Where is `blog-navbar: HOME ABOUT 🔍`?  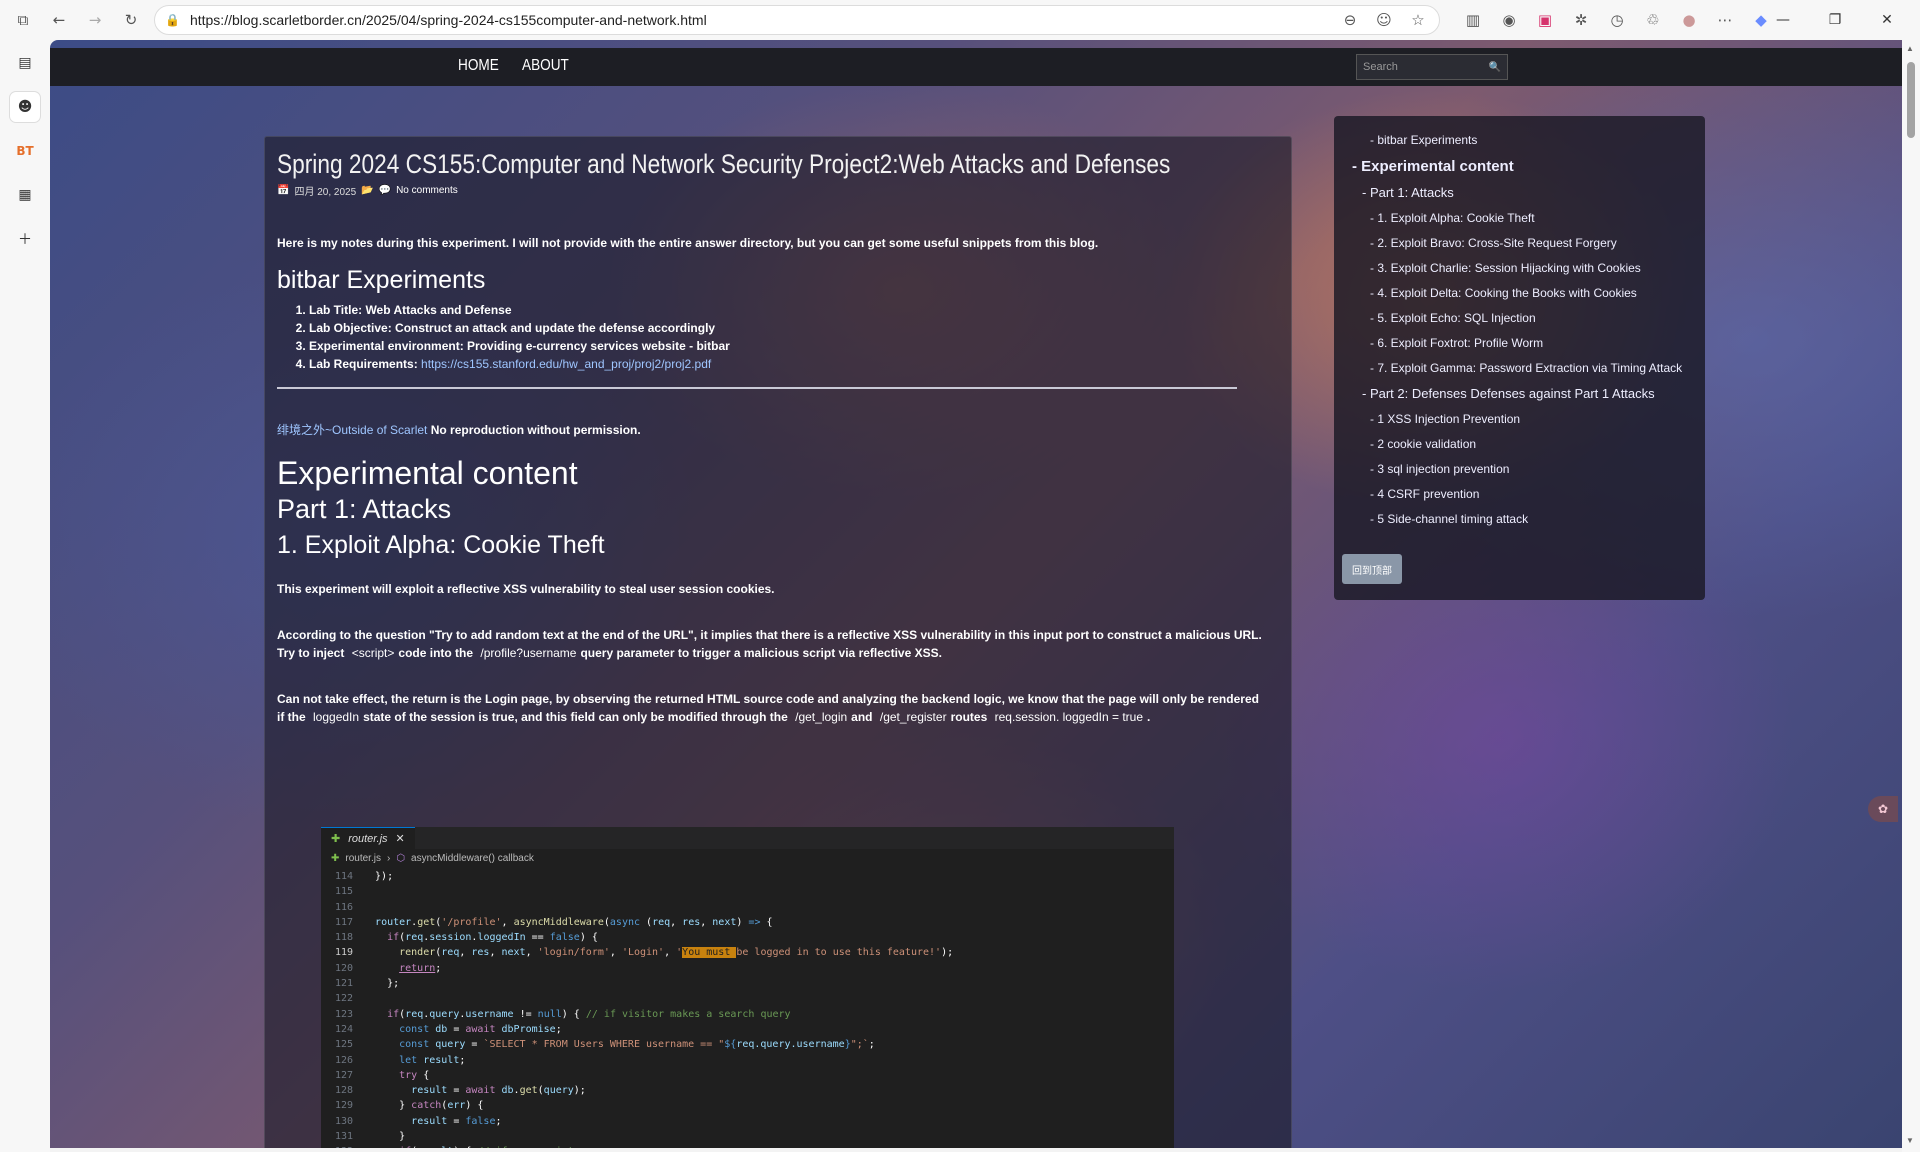 blog-navbar: HOME ABOUT 🔍 is located at coordinates (976, 67).